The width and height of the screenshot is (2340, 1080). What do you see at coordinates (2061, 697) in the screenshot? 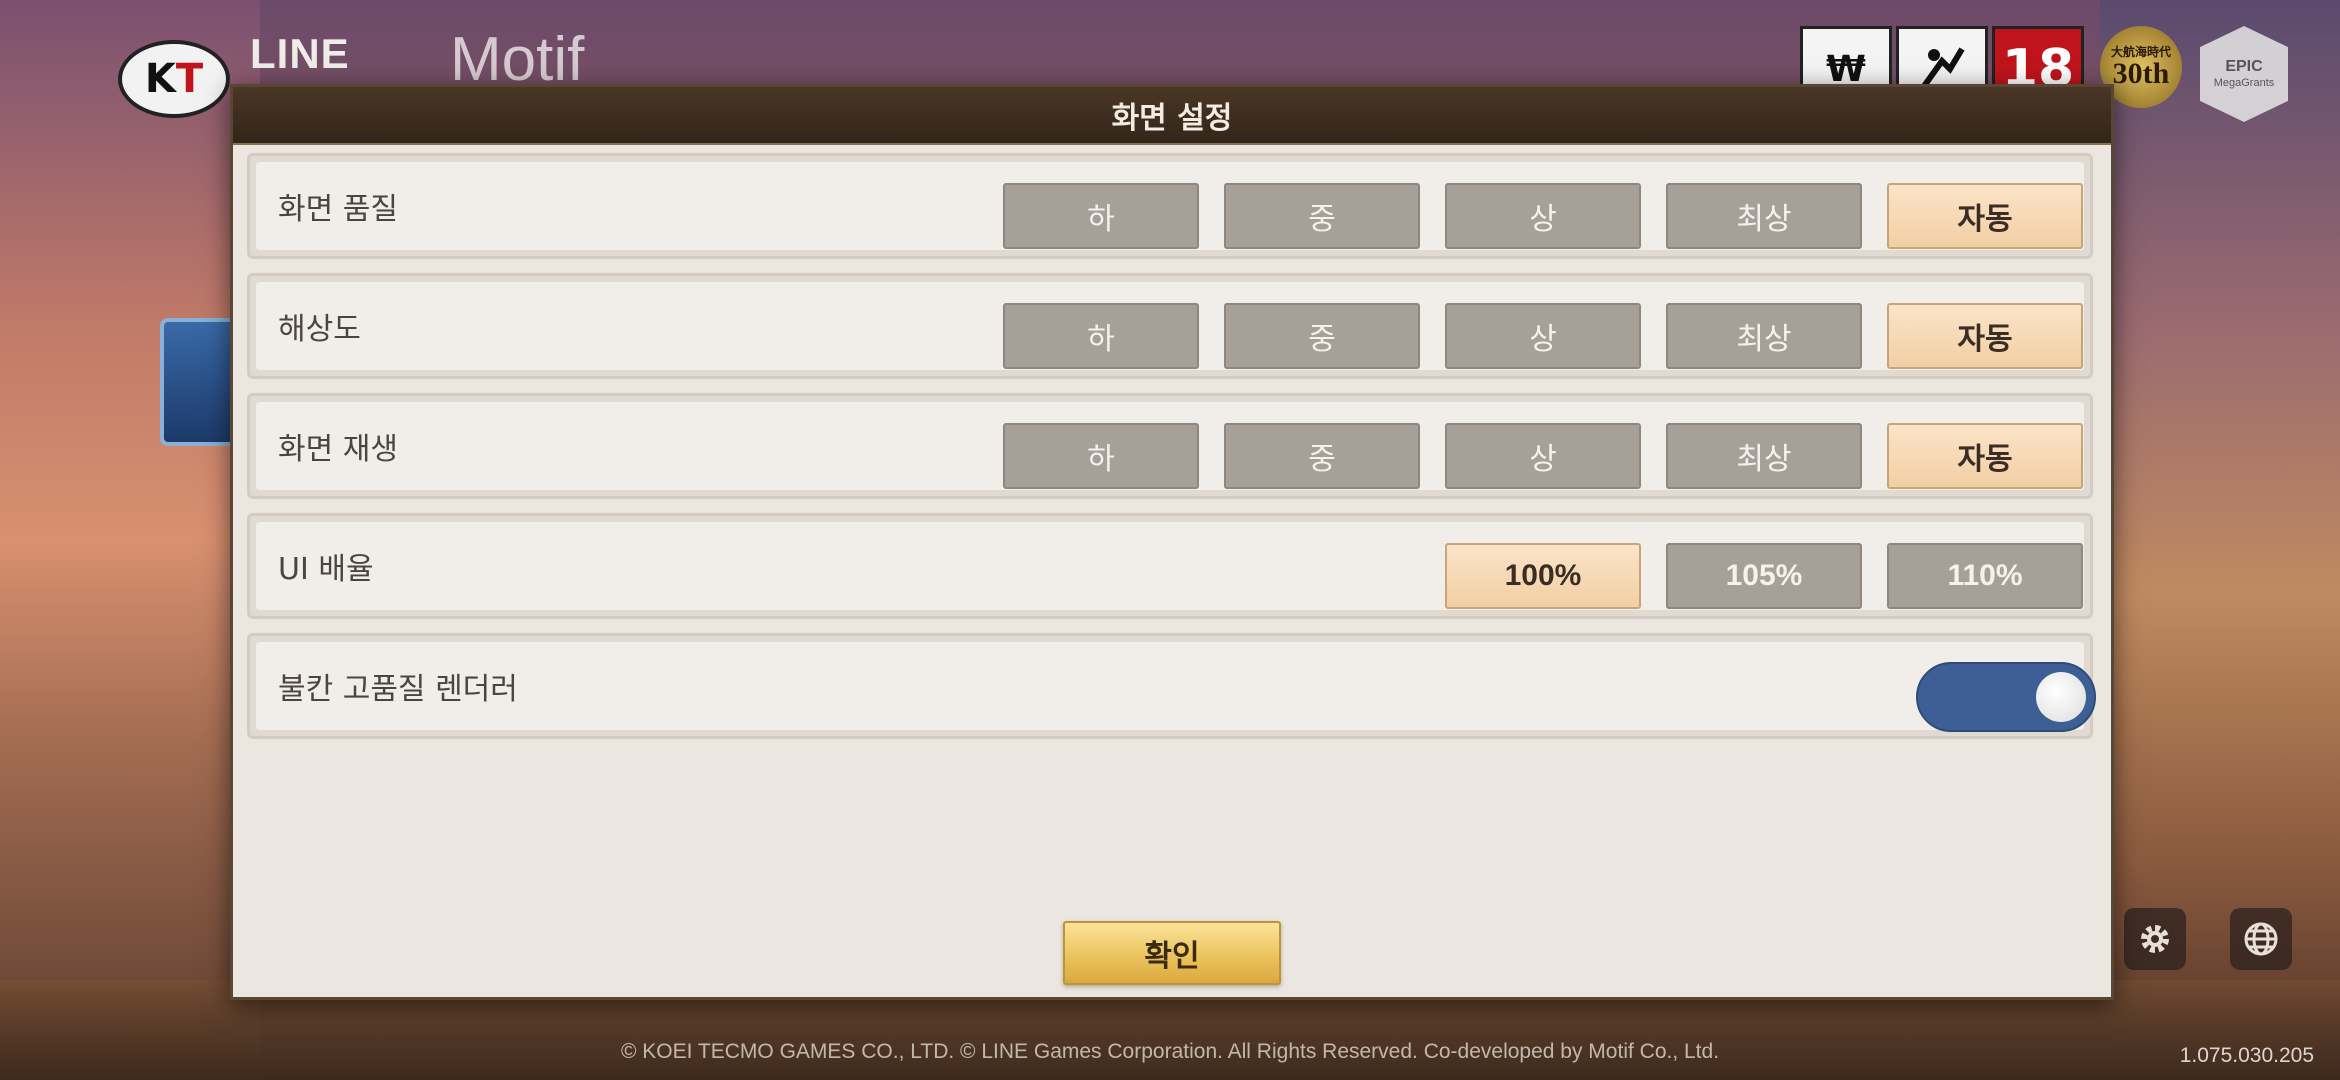
I see `toggle-knob` at bounding box center [2061, 697].